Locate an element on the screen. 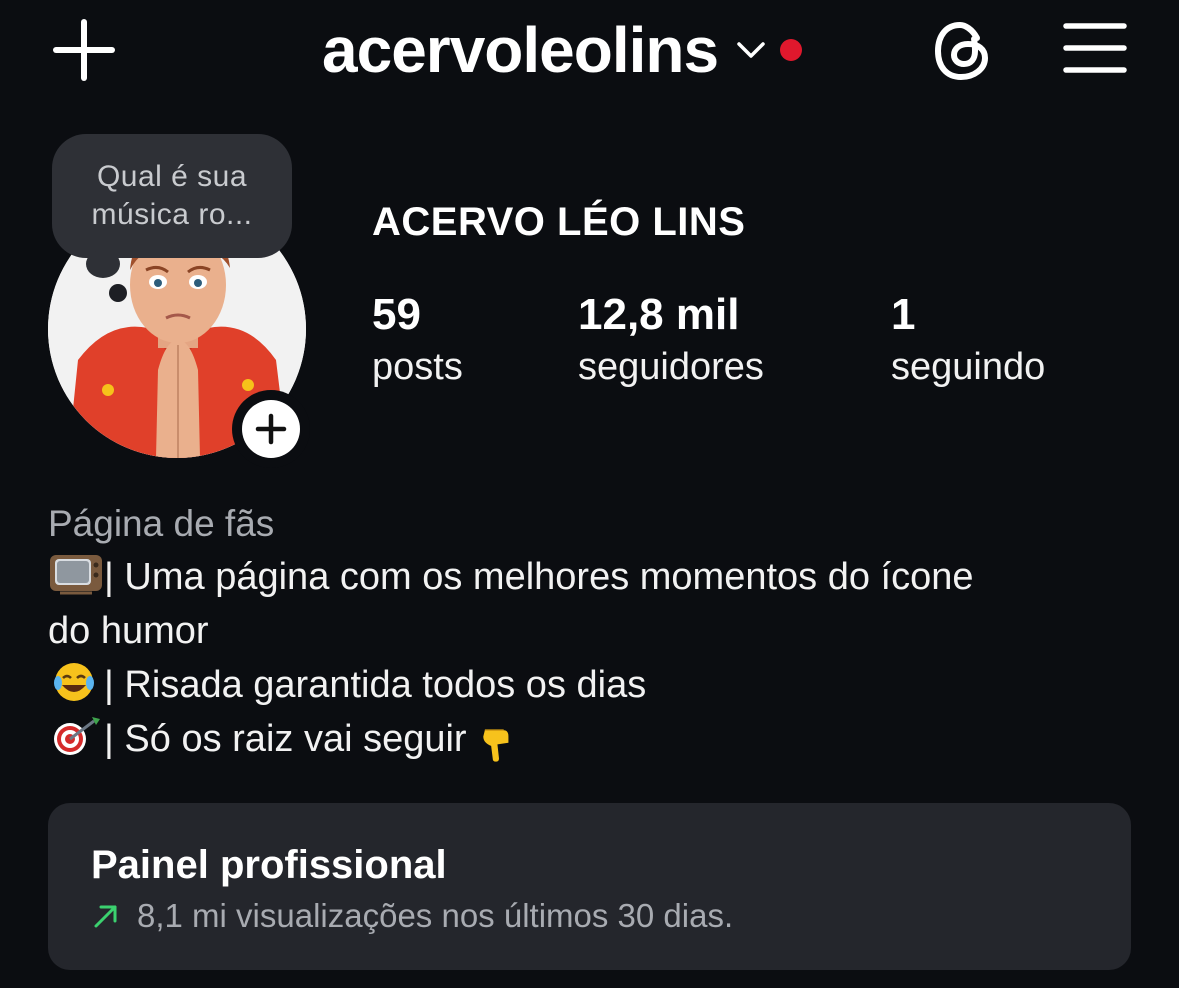 The image size is (1179, 988). stat-label: seguindo is located at coordinates (968, 367).